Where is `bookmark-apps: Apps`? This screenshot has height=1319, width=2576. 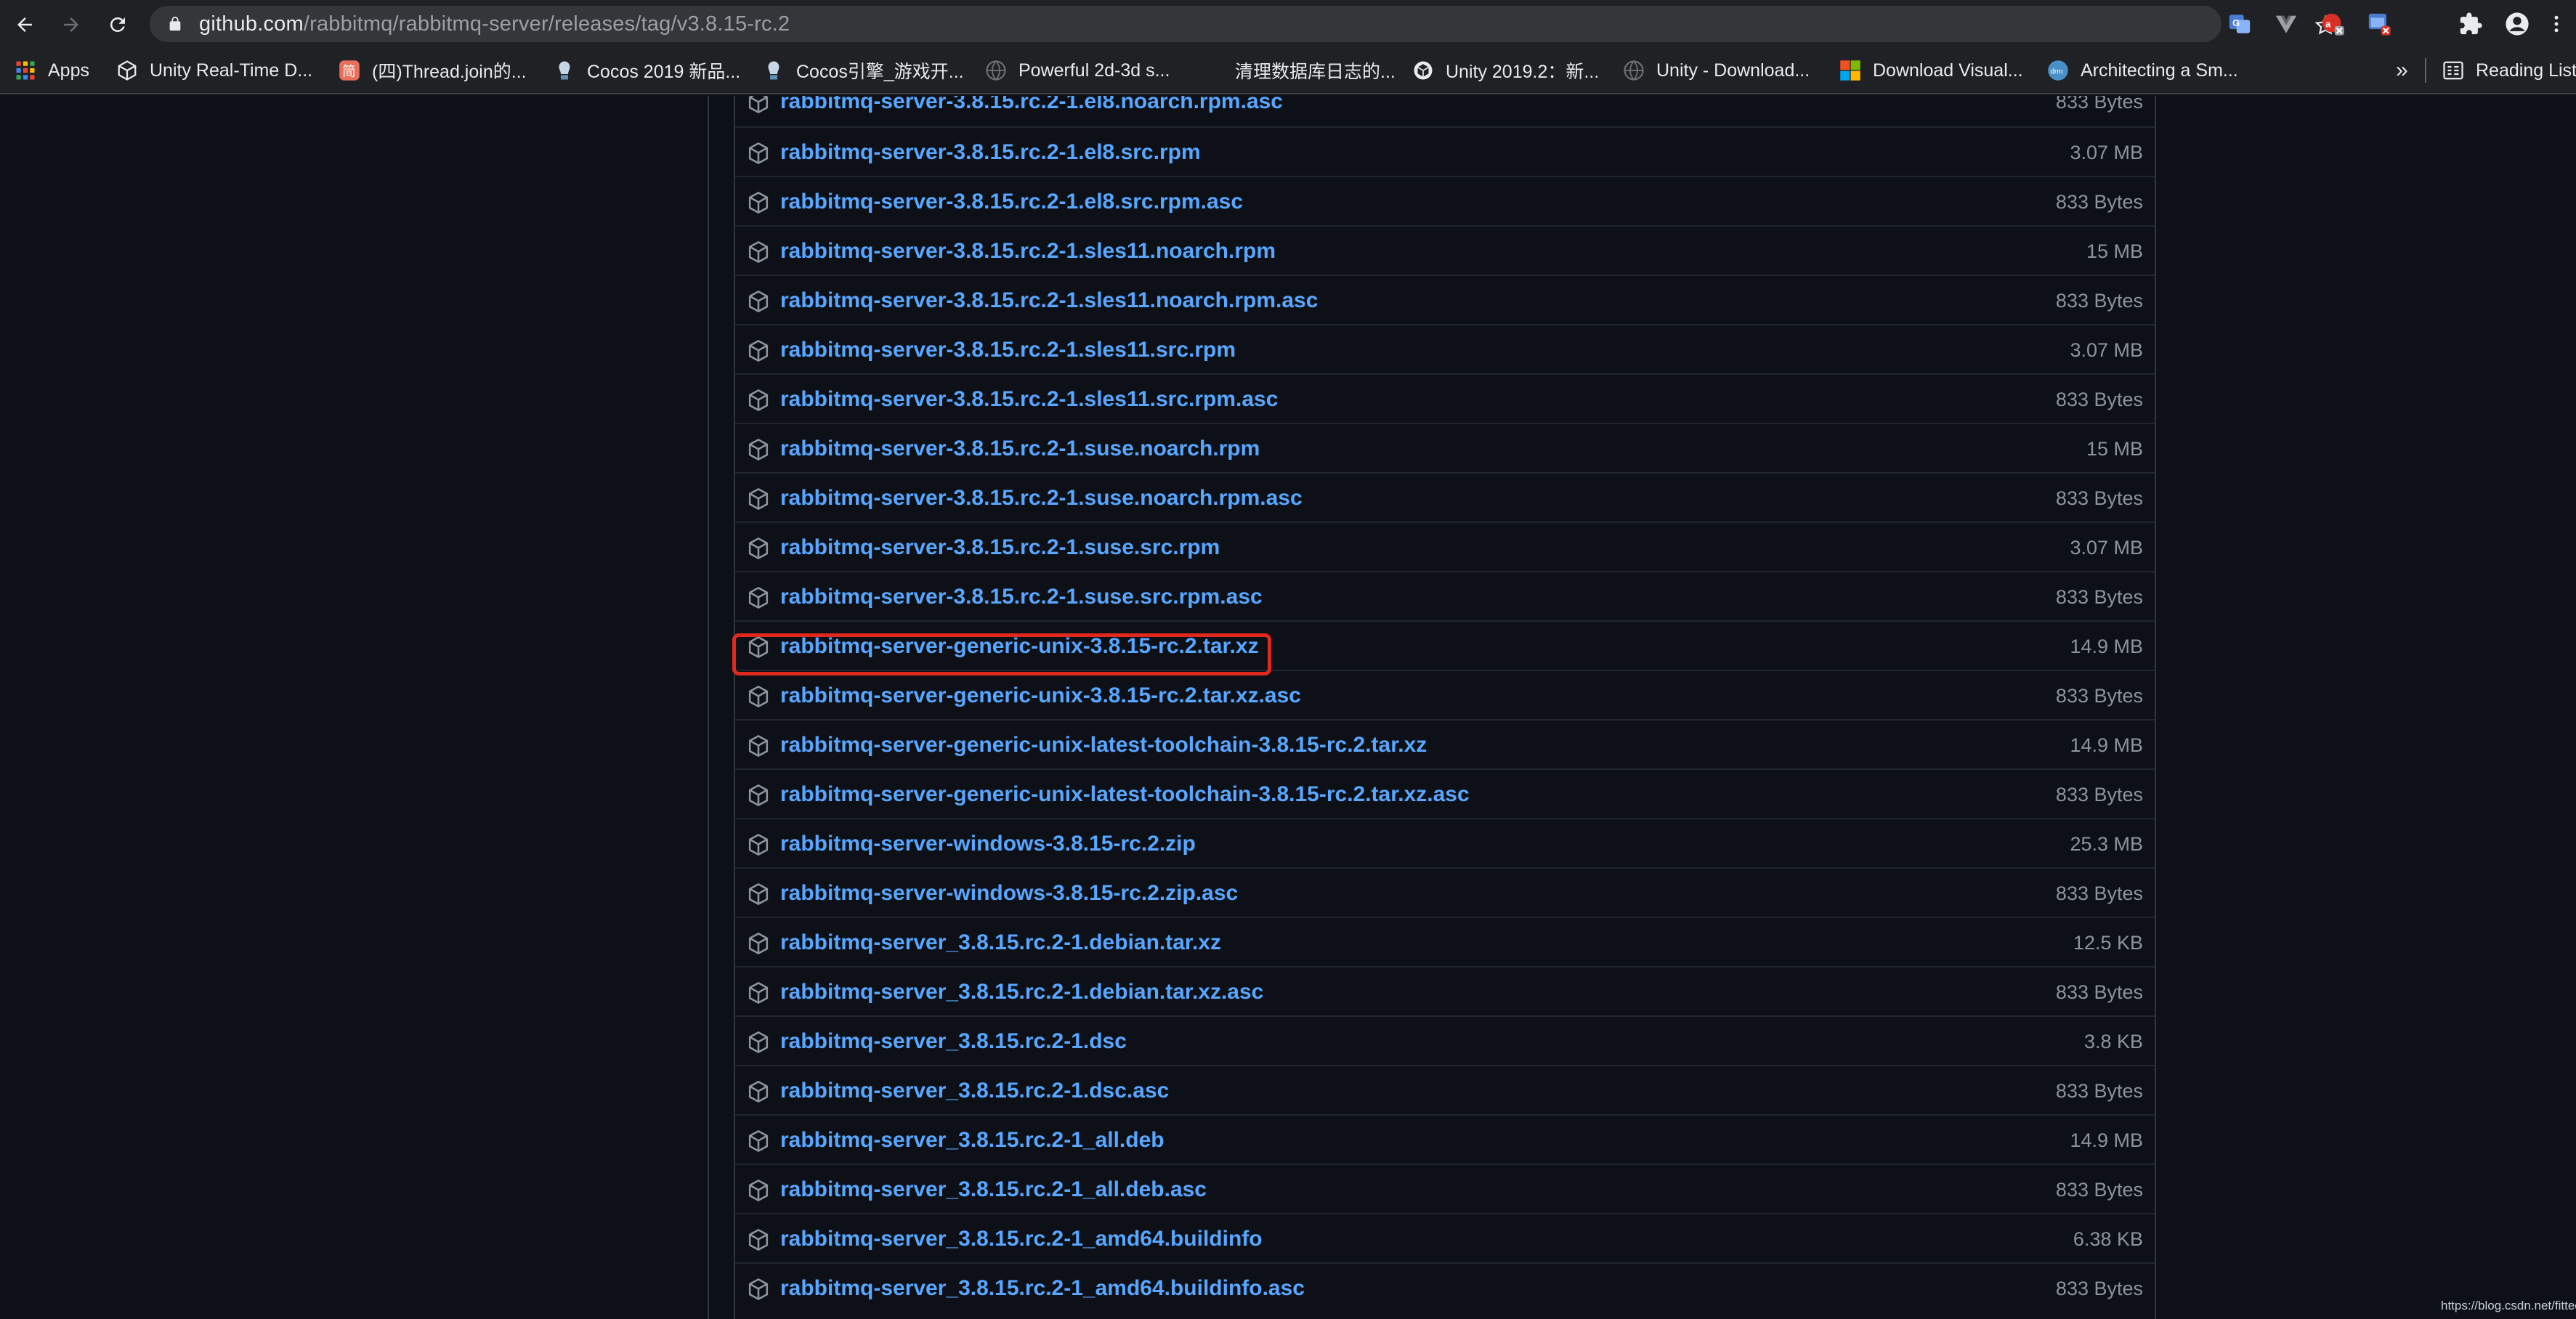 bookmark-apps: Apps is located at coordinates (52, 70).